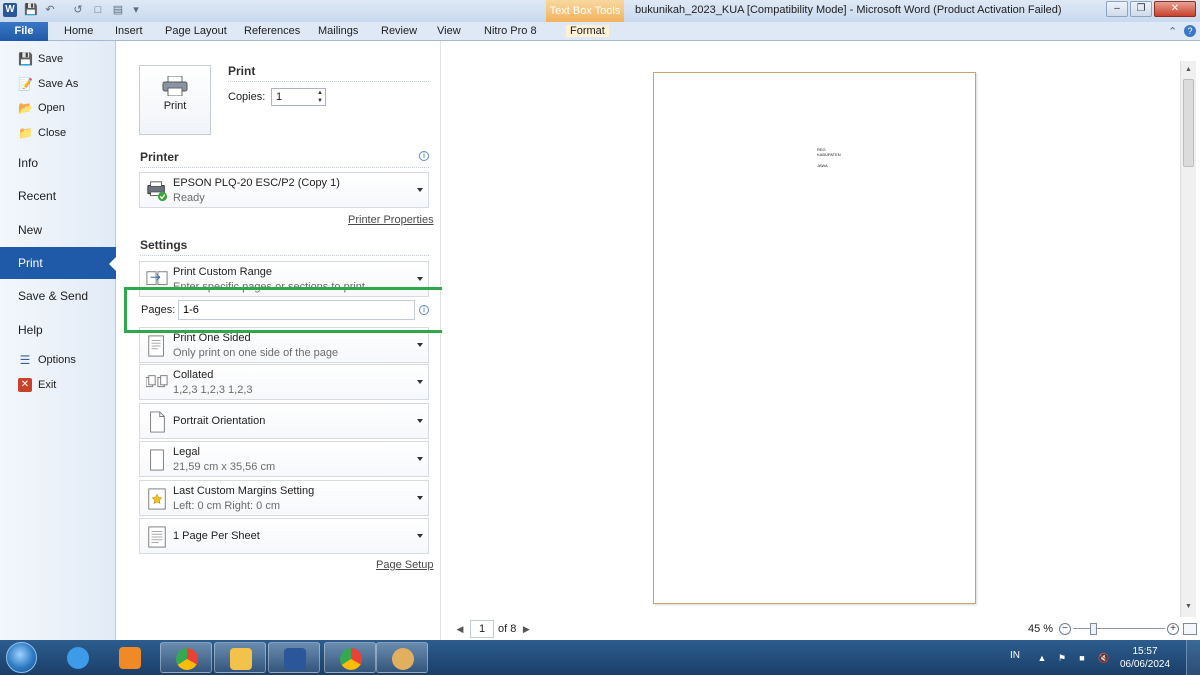 This screenshot has height=675, width=1200. What do you see at coordinates (298, 97) in the screenshot?
I see `copies-stepper: 1 ▲ ▼` at bounding box center [298, 97].